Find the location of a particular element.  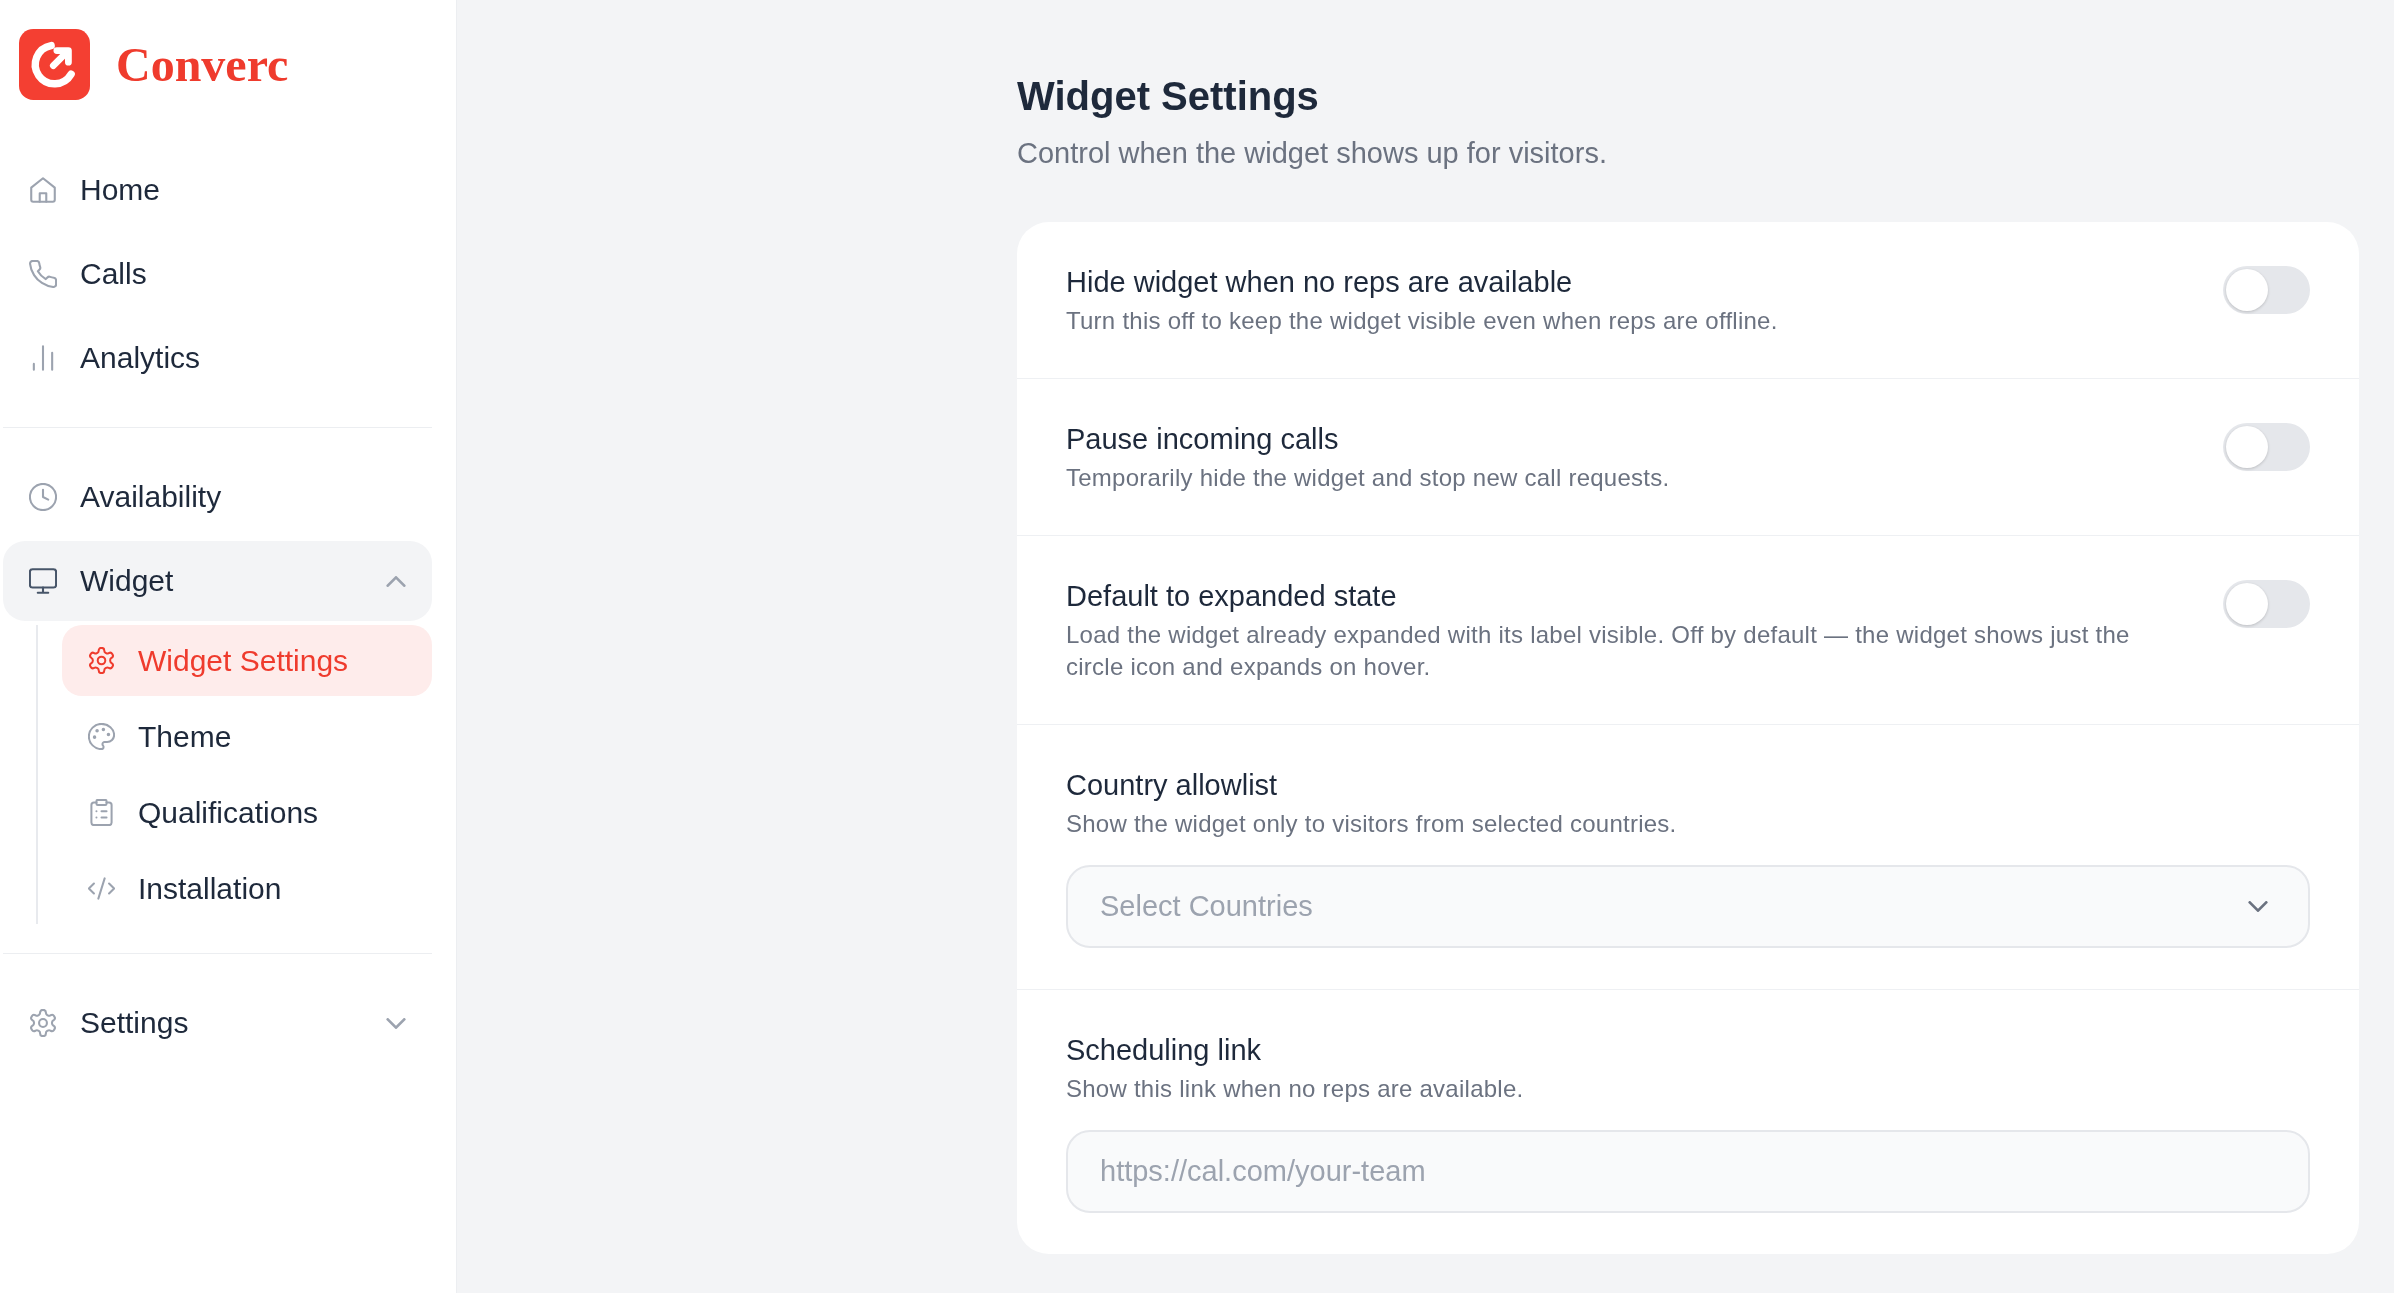

brand-name: Converc is located at coordinates (202, 64).